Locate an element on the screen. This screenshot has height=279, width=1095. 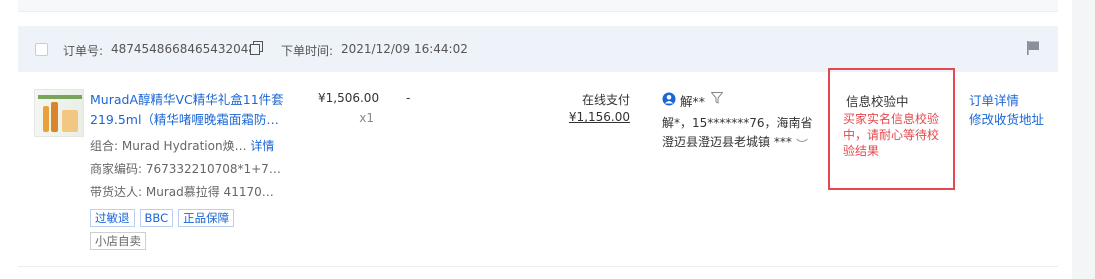
buyer-avatar-icon is located at coordinates (669, 99).